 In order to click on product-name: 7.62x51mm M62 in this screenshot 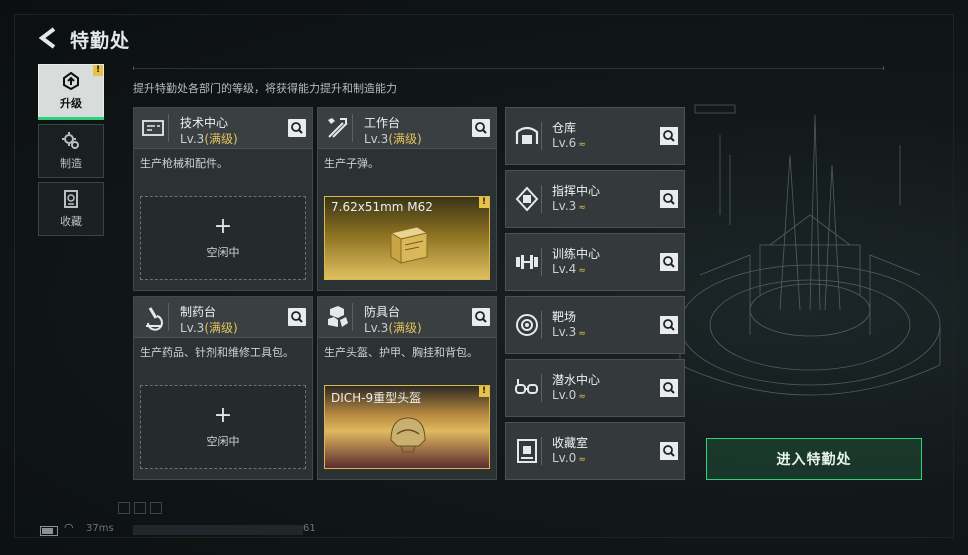, I will do `click(382, 207)`.